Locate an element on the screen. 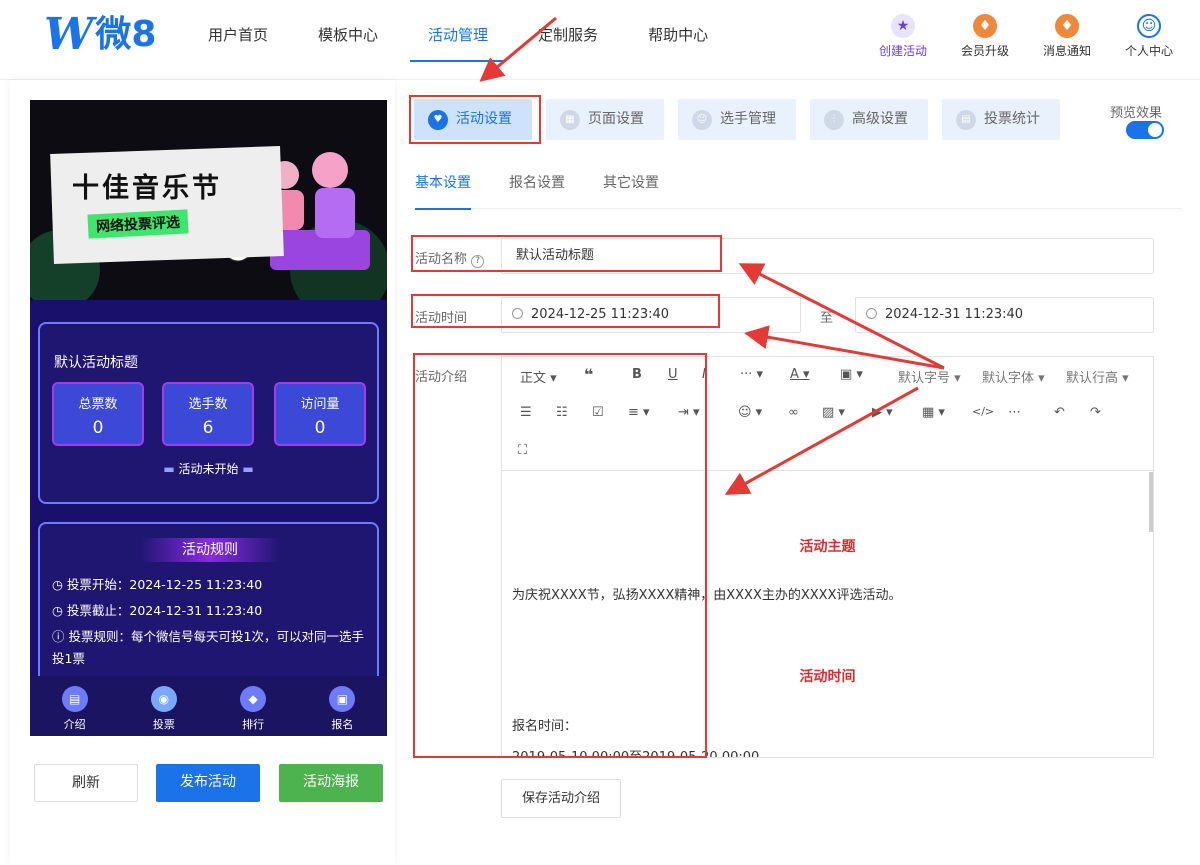 The height and width of the screenshot is (865, 1200). nav-templates: 模板中心 is located at coordinates (348, 30).